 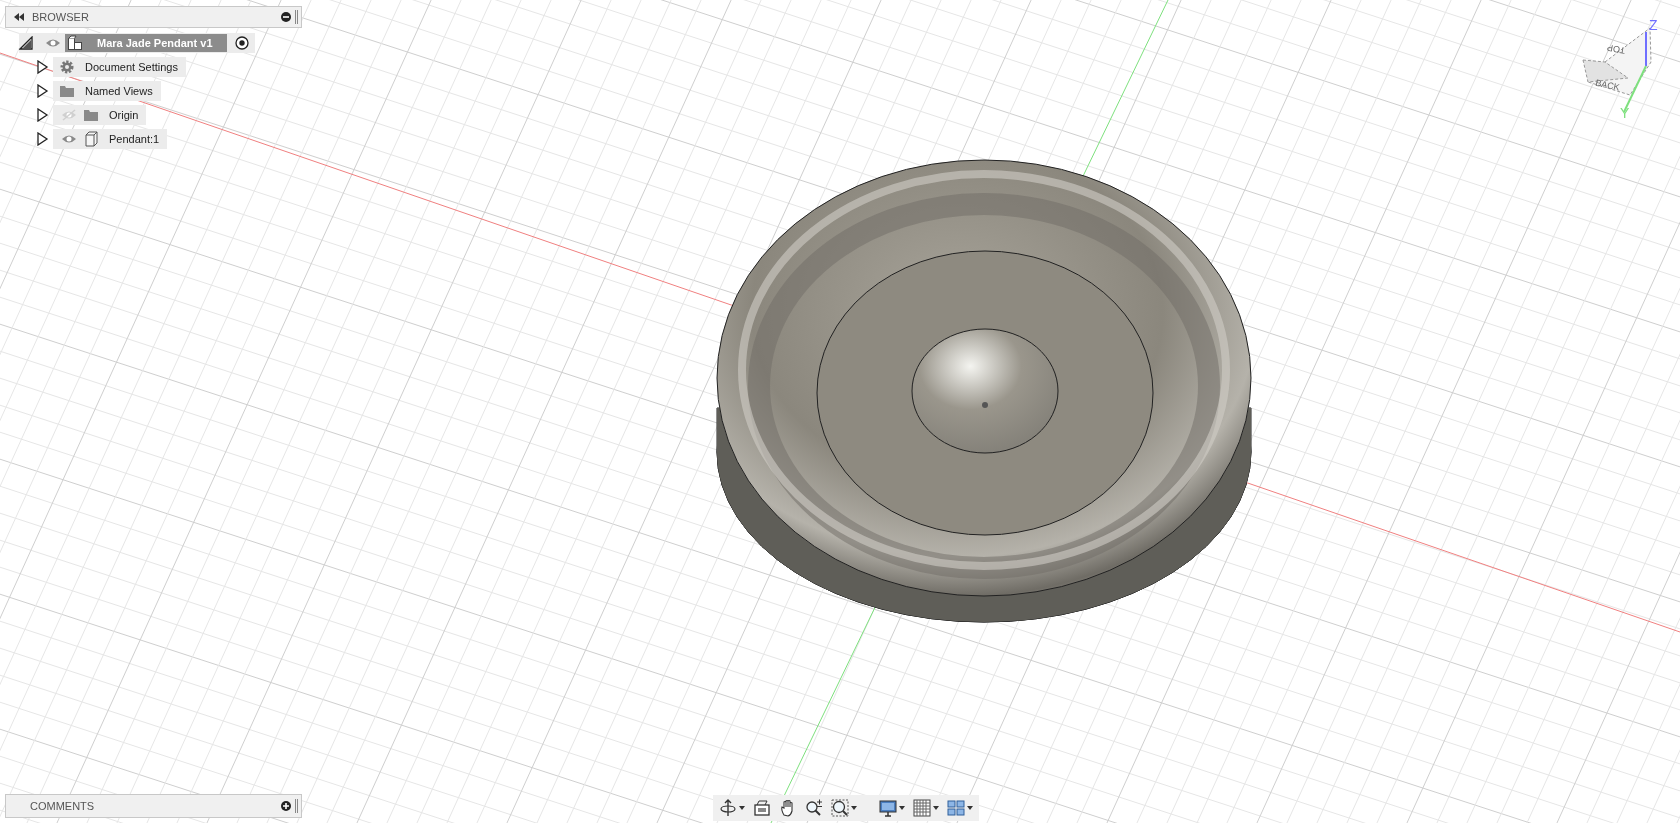 I want to click on toolbar-button, so click(x=762, y=808).